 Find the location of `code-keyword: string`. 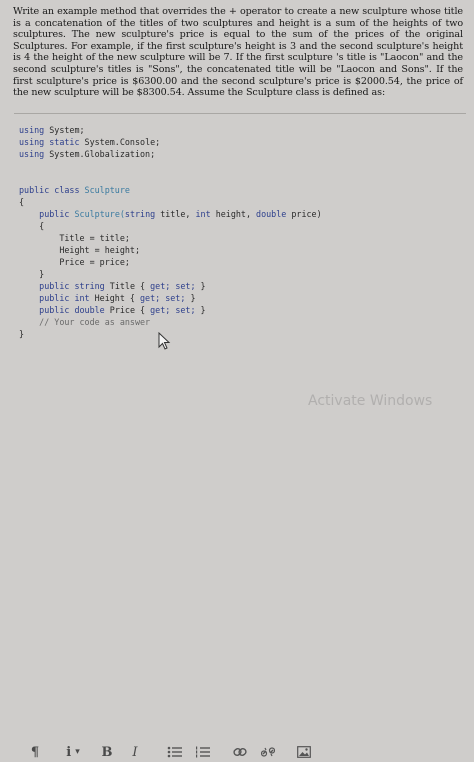

code-keyword: string is located at coordinates (140, 214).